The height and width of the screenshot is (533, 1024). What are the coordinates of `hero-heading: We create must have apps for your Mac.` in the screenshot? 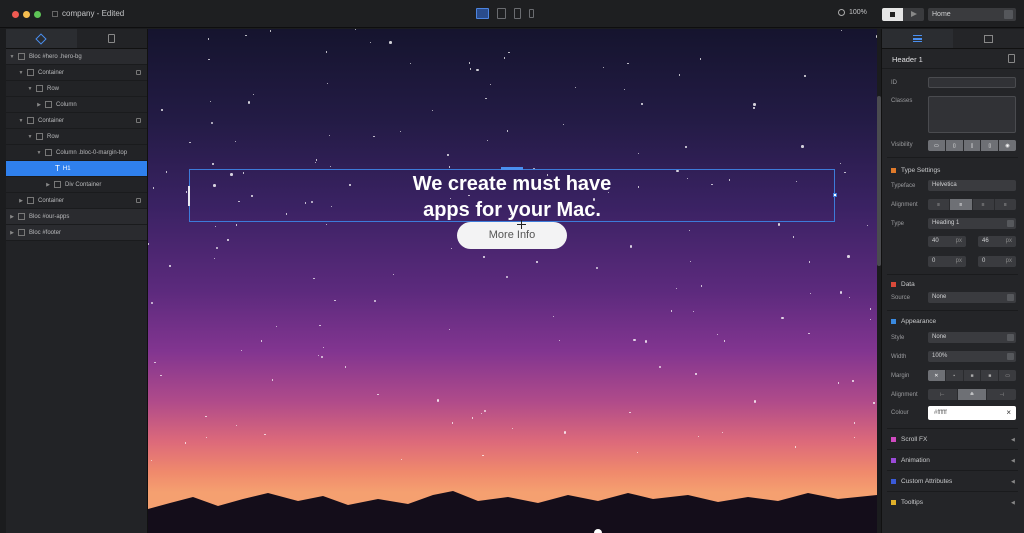 It's located at (512, 197).